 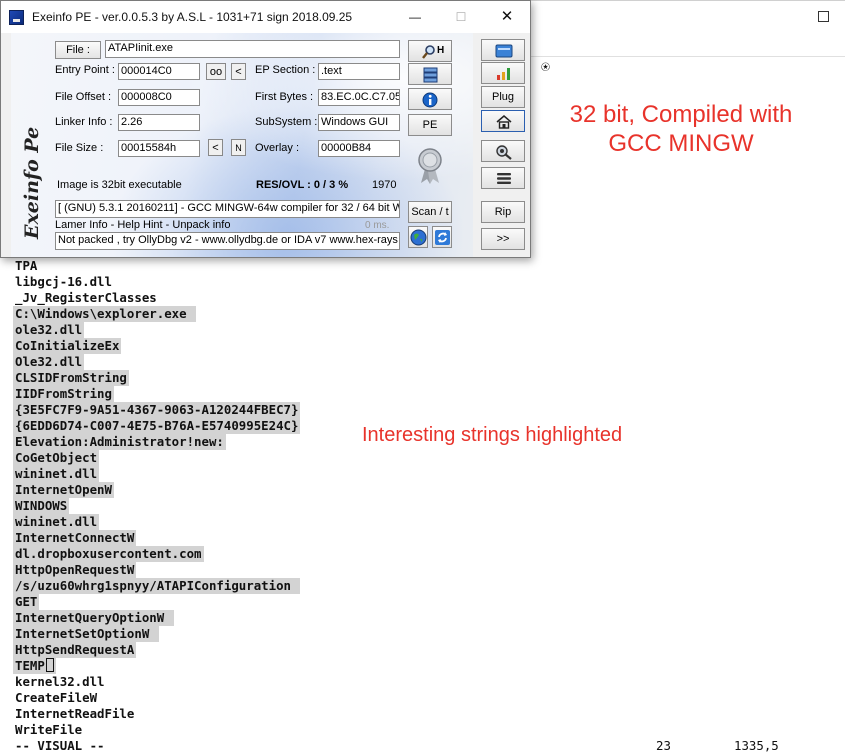 What do you see at coordinates (49, 330) in the screenshot?
I see `strings-line: ole32.dll` at bounding box center [49, 330].